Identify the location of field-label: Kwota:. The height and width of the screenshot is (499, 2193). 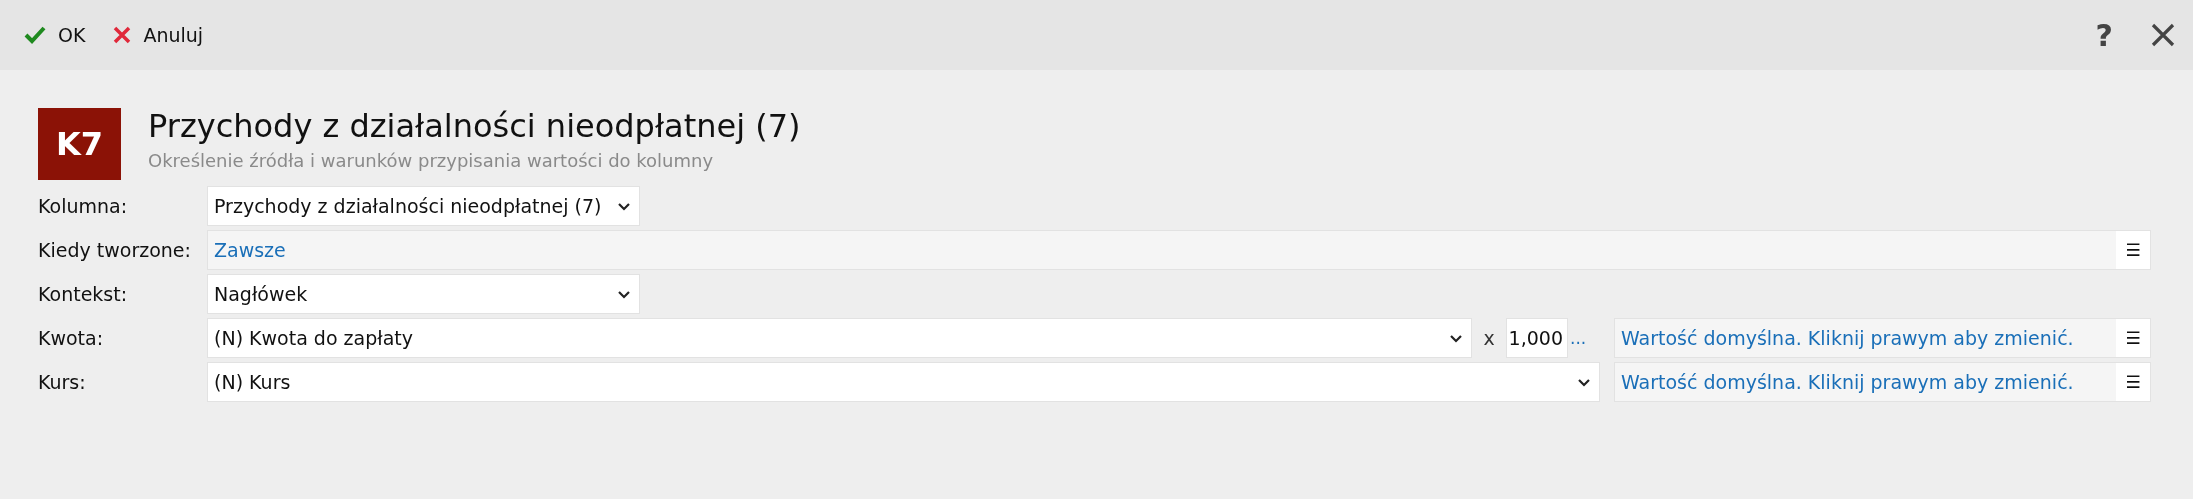
(71, 338).